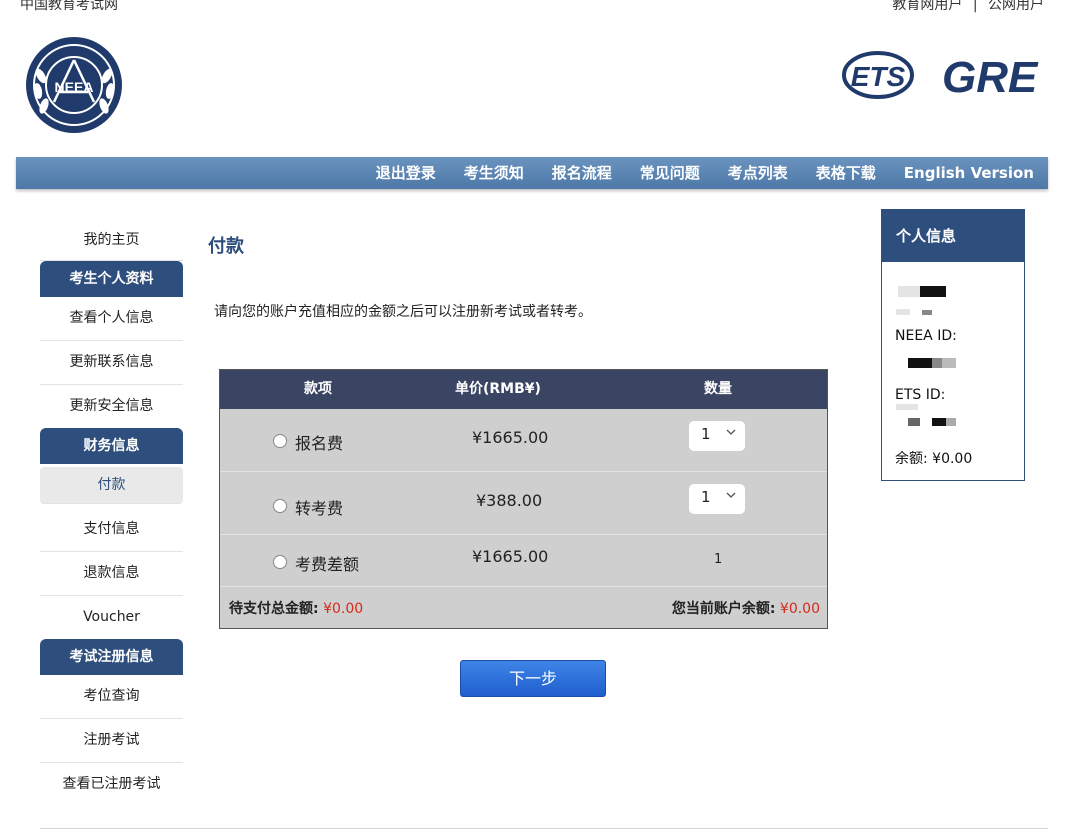 This screenshot has width=1080, height=830. Describe the element at coordinates (111, 530) in the screenshot. I see `sidebar-item-payment-info: 支付信息` at that location.